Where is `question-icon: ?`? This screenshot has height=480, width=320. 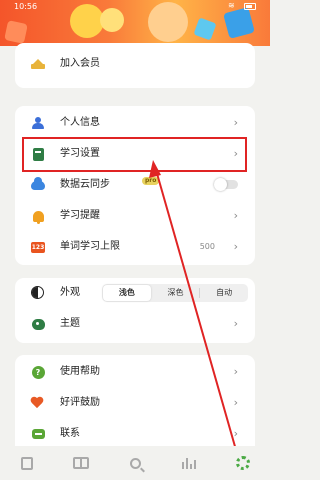 question-icon: ? is located at coordinates (38, 372).